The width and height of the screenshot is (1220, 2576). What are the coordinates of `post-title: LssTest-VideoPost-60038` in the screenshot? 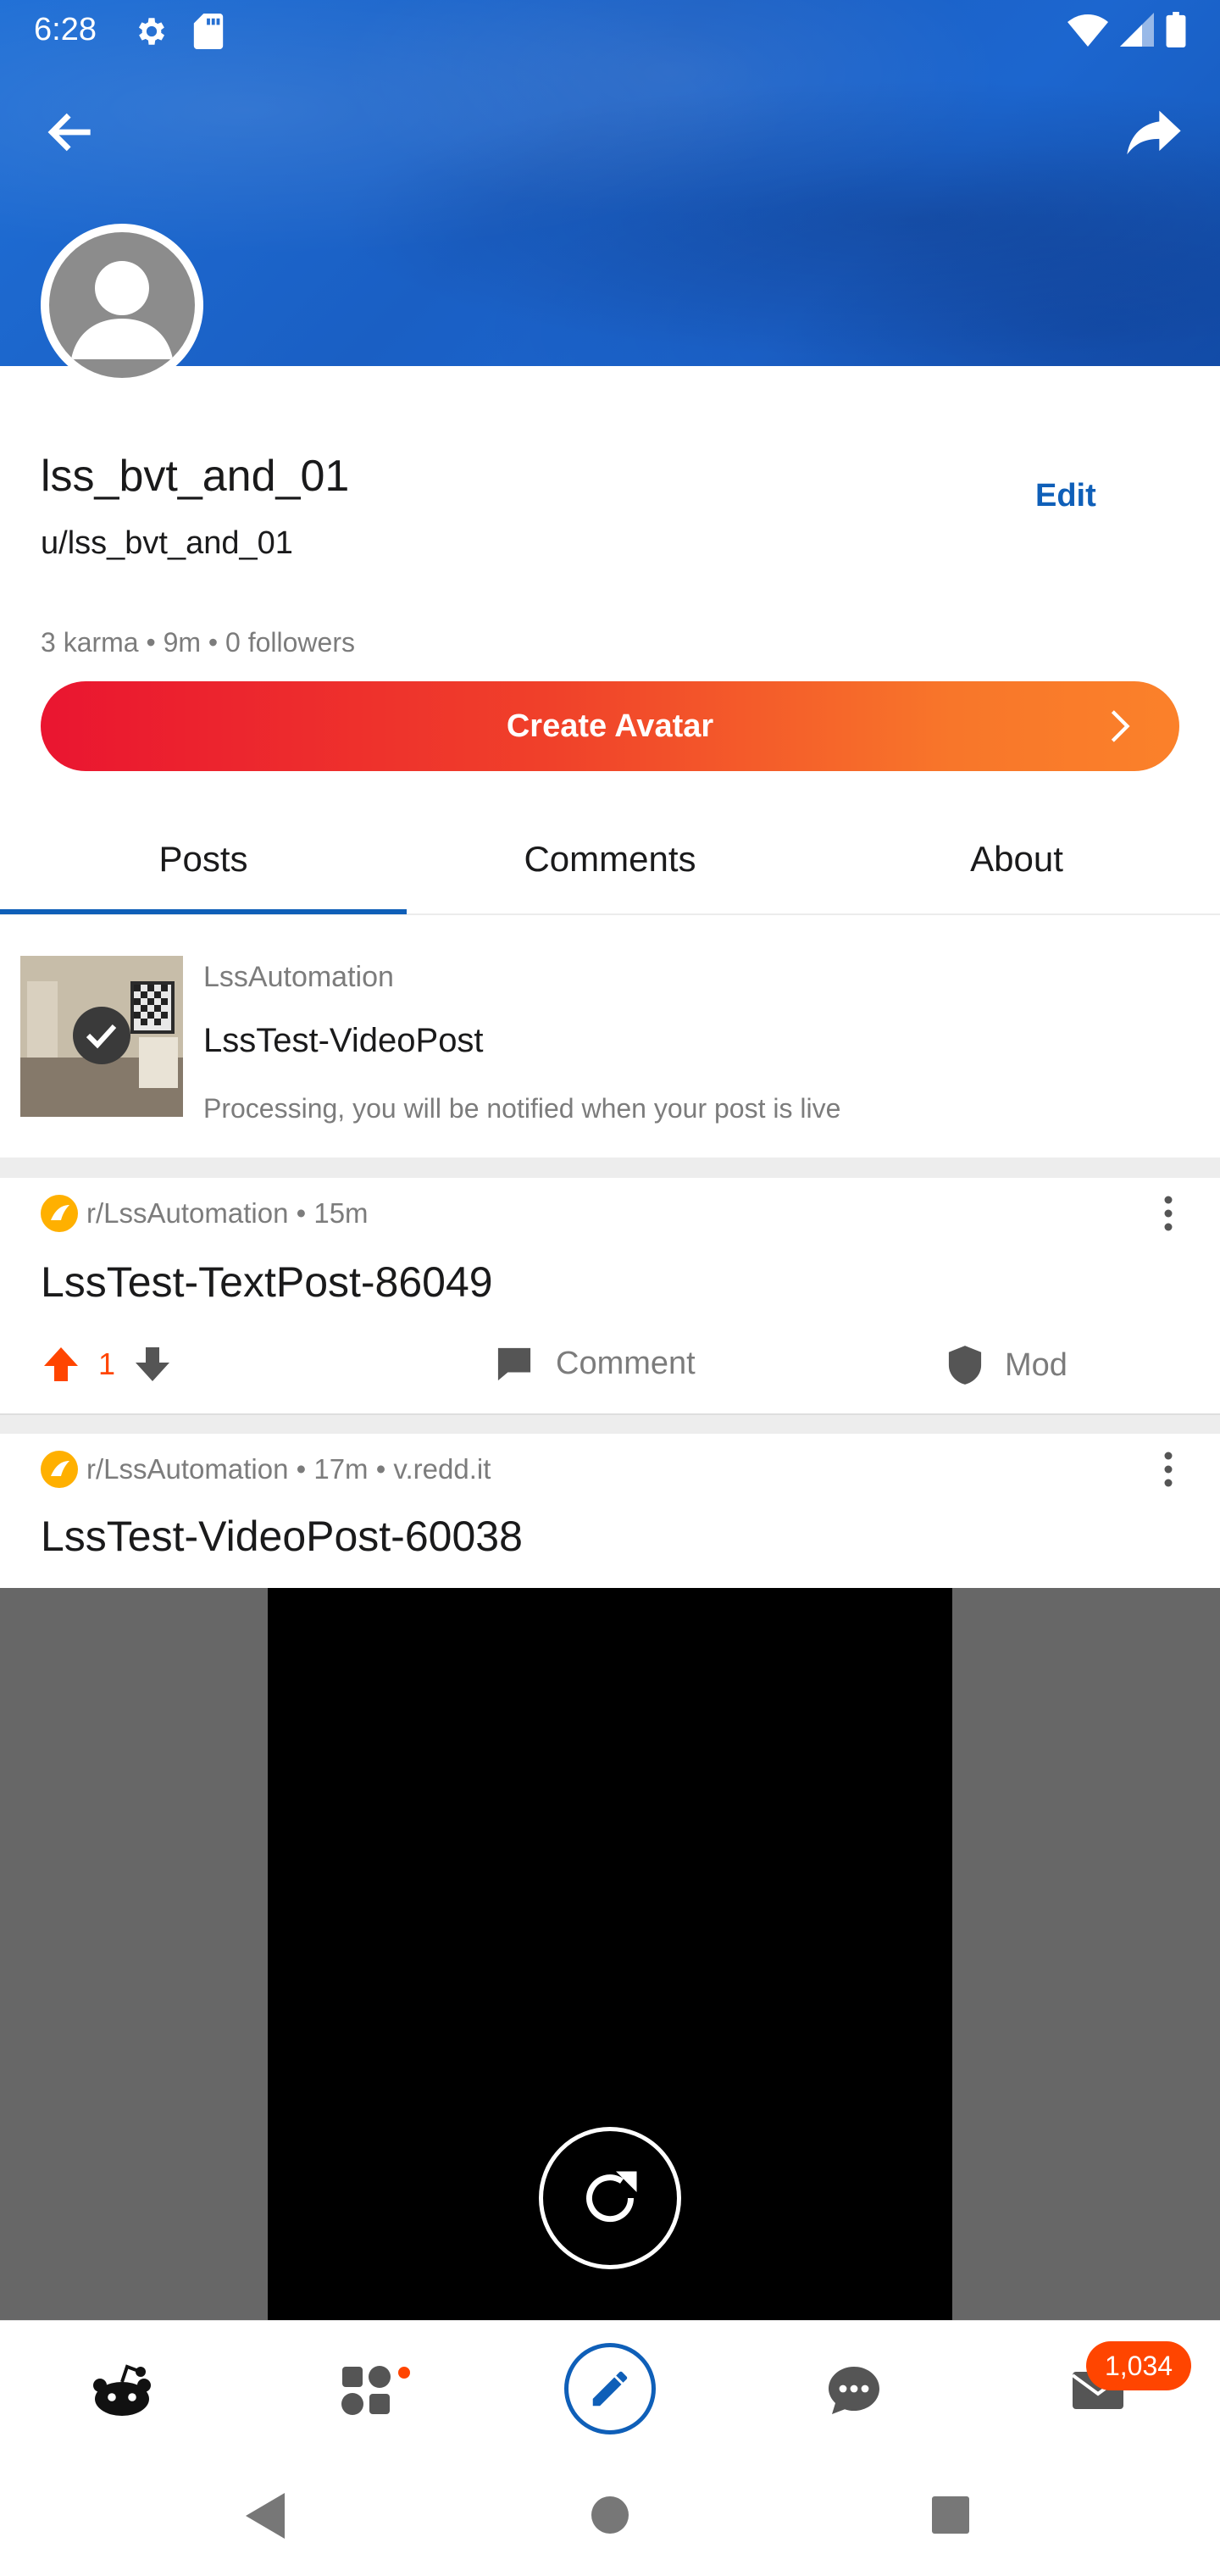 It's located at (282, 1536).